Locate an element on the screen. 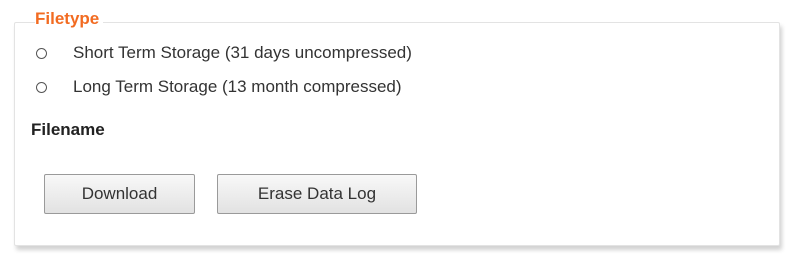 The height and width of the screenshot is (266, 787). erase-data-log-button: Erase Data Log is located at coordinates (317, 194).